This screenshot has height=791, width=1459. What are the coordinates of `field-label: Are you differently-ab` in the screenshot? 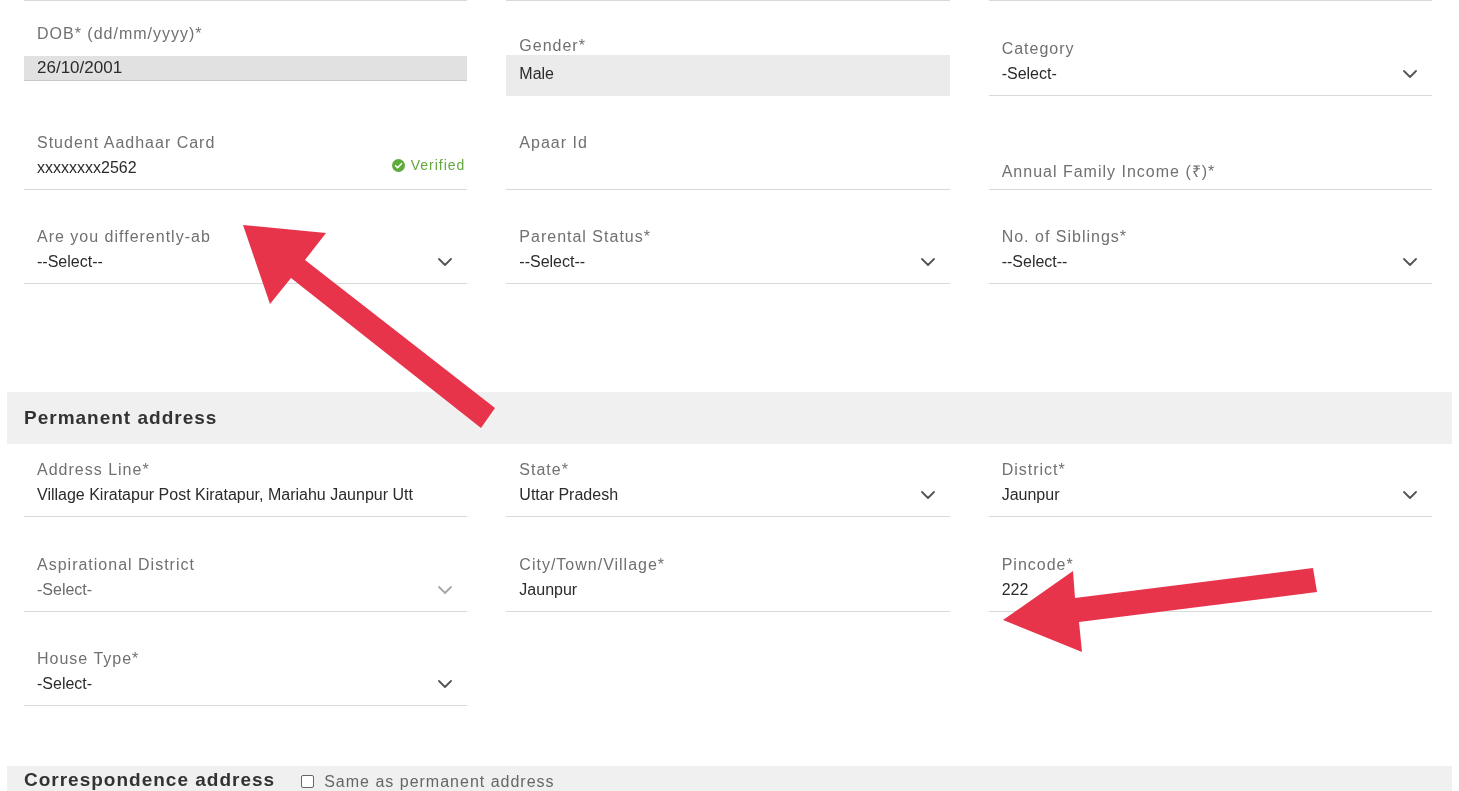 It's located at (123, 237).